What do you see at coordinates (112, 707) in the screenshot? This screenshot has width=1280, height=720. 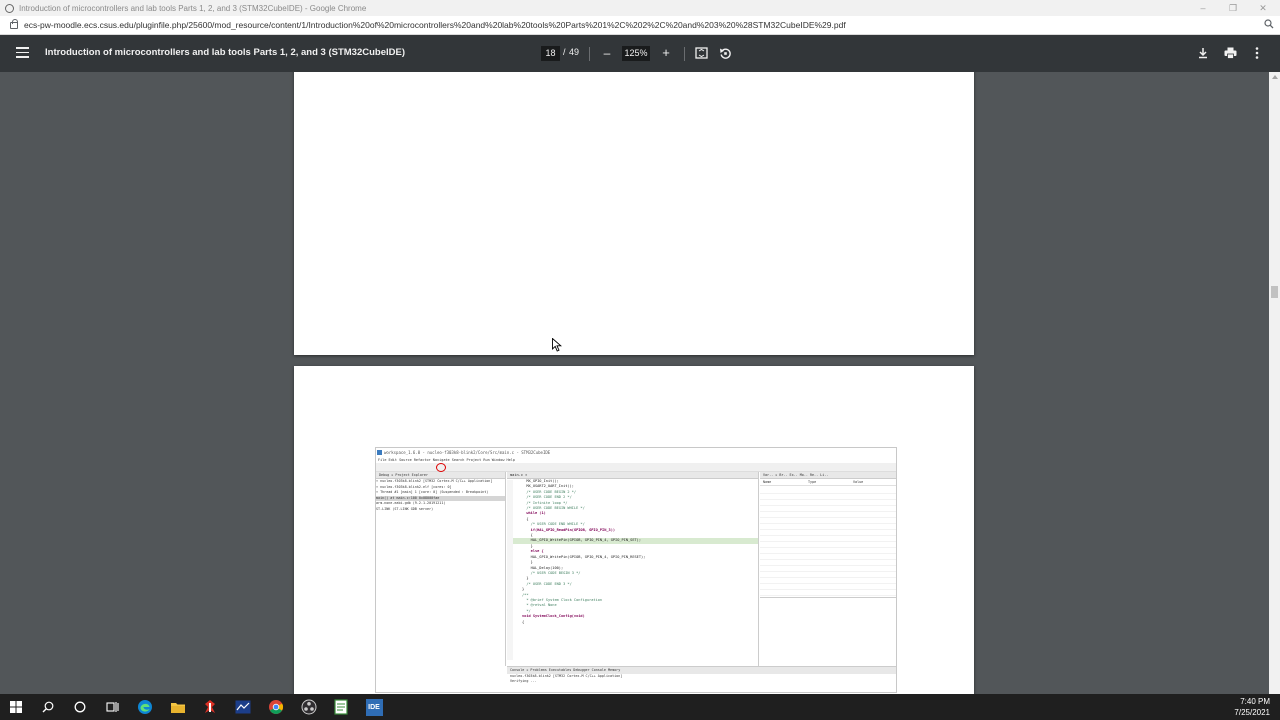 I see `task-view-icon` at bounding box center [112, 707].